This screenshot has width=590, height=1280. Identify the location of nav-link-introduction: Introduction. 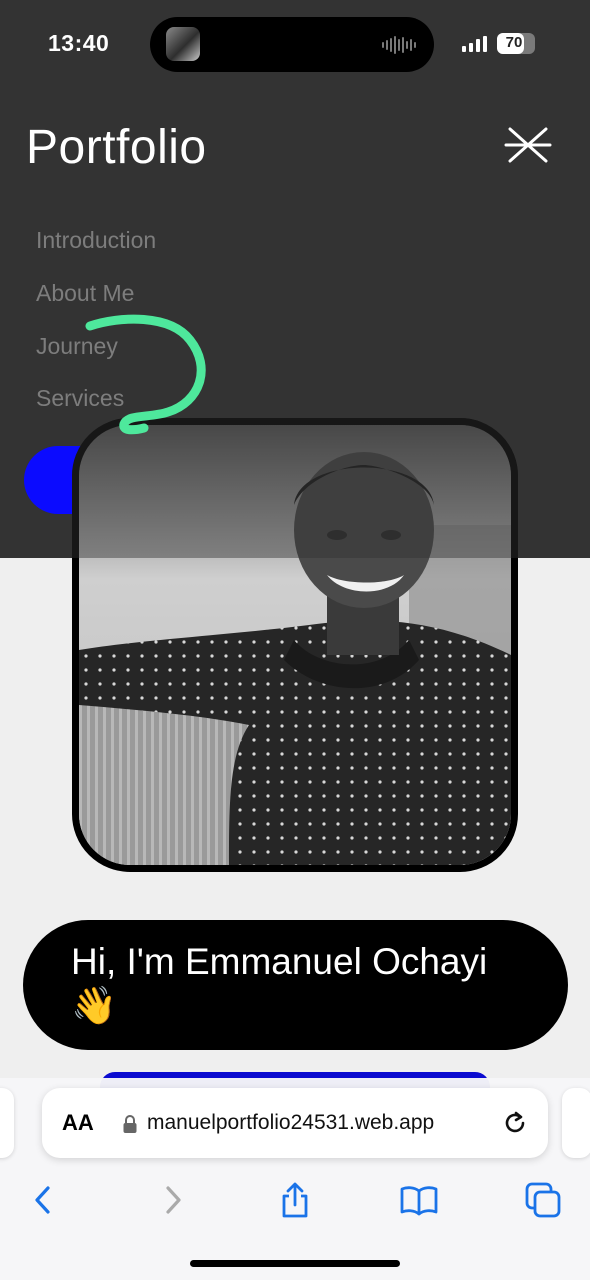
(96, 240).